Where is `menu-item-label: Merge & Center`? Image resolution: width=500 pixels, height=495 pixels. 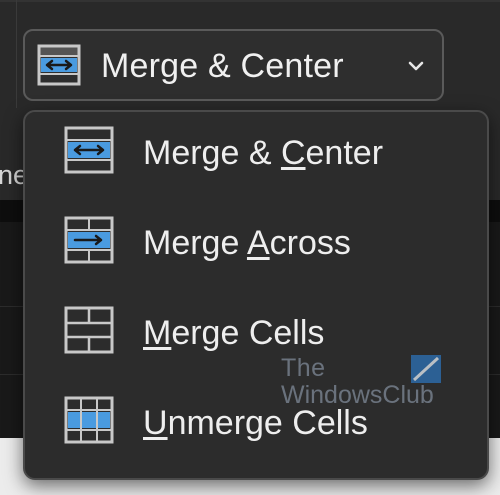
menu-item-label: Merge & Center is located at coordinates (263, 153).